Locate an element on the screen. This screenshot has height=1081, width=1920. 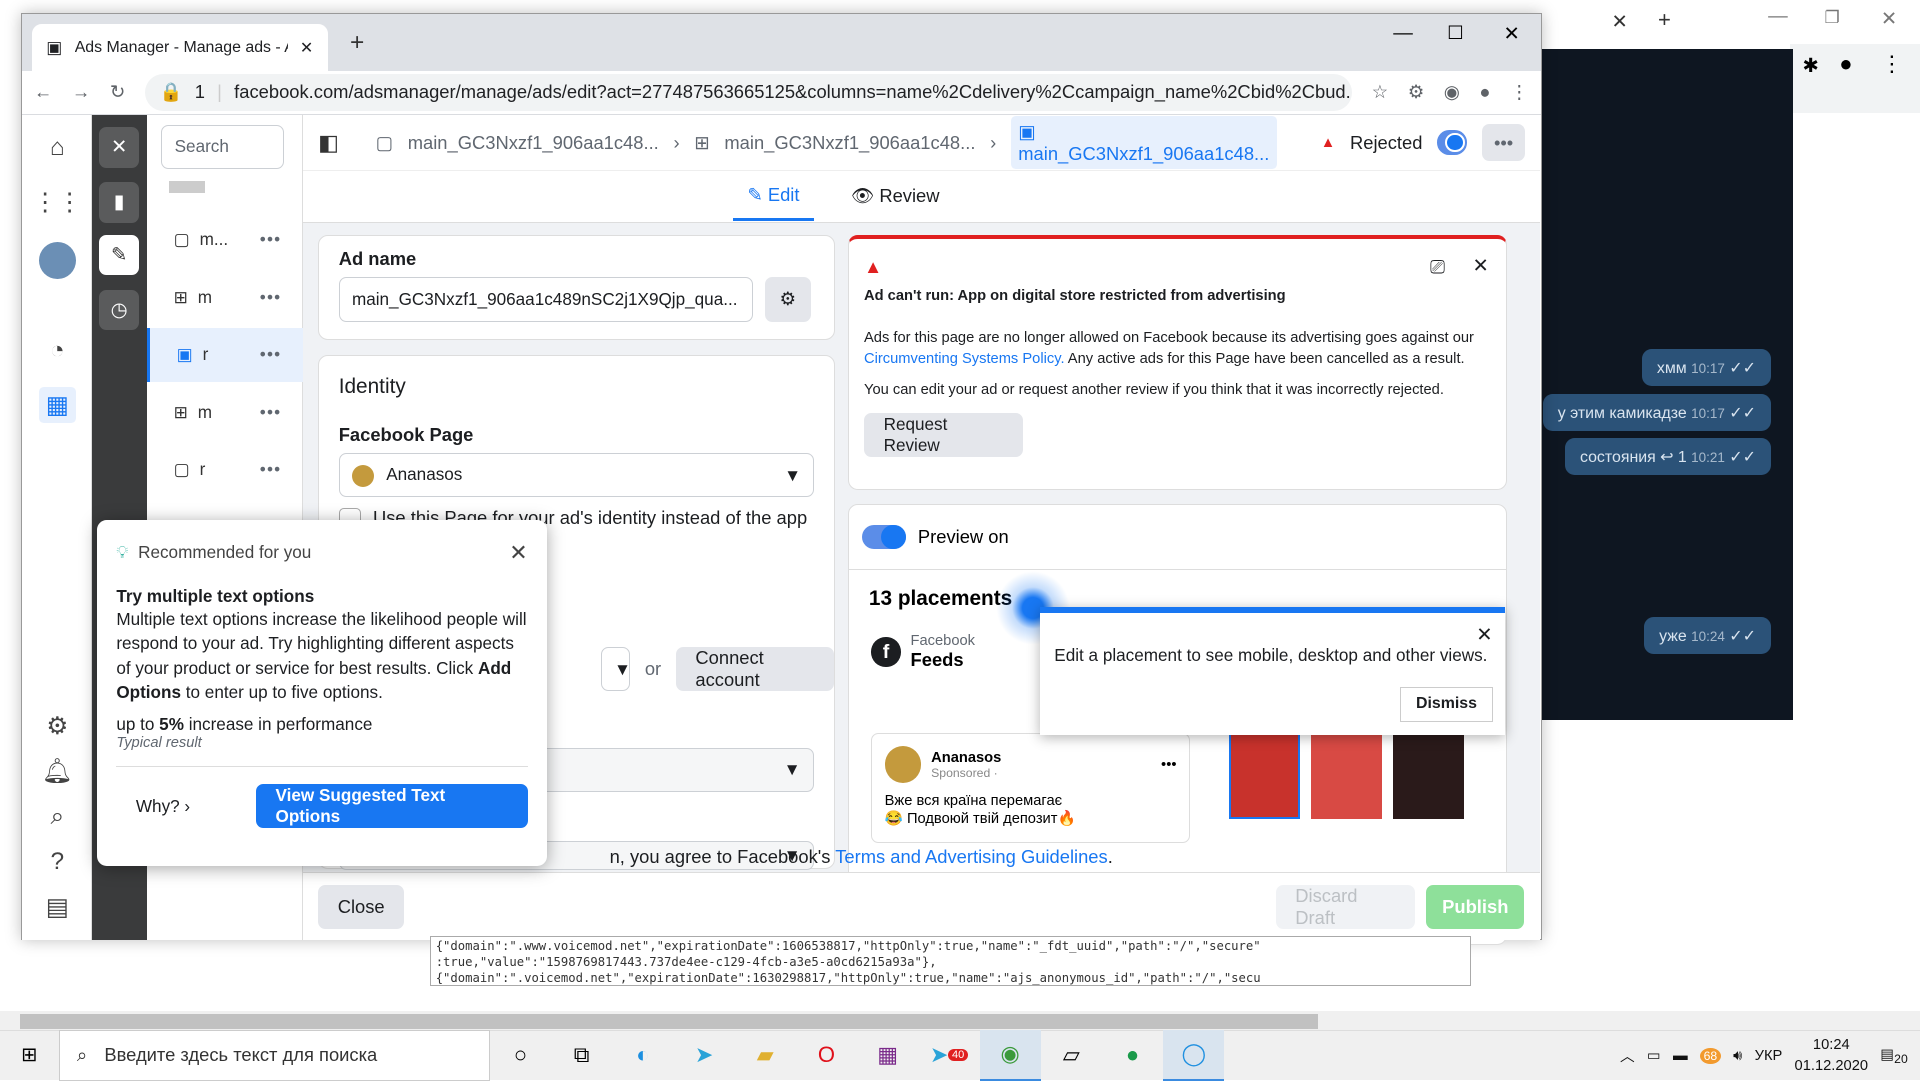
maximize-icon: ☐ is located at coordinates (1455, 33).